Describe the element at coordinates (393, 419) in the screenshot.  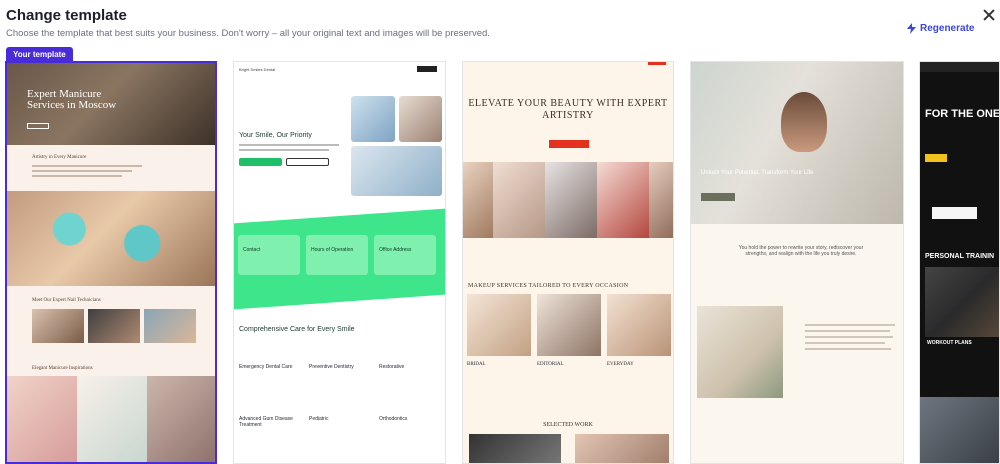
I see `feature-title: Orthodontics` at that location.